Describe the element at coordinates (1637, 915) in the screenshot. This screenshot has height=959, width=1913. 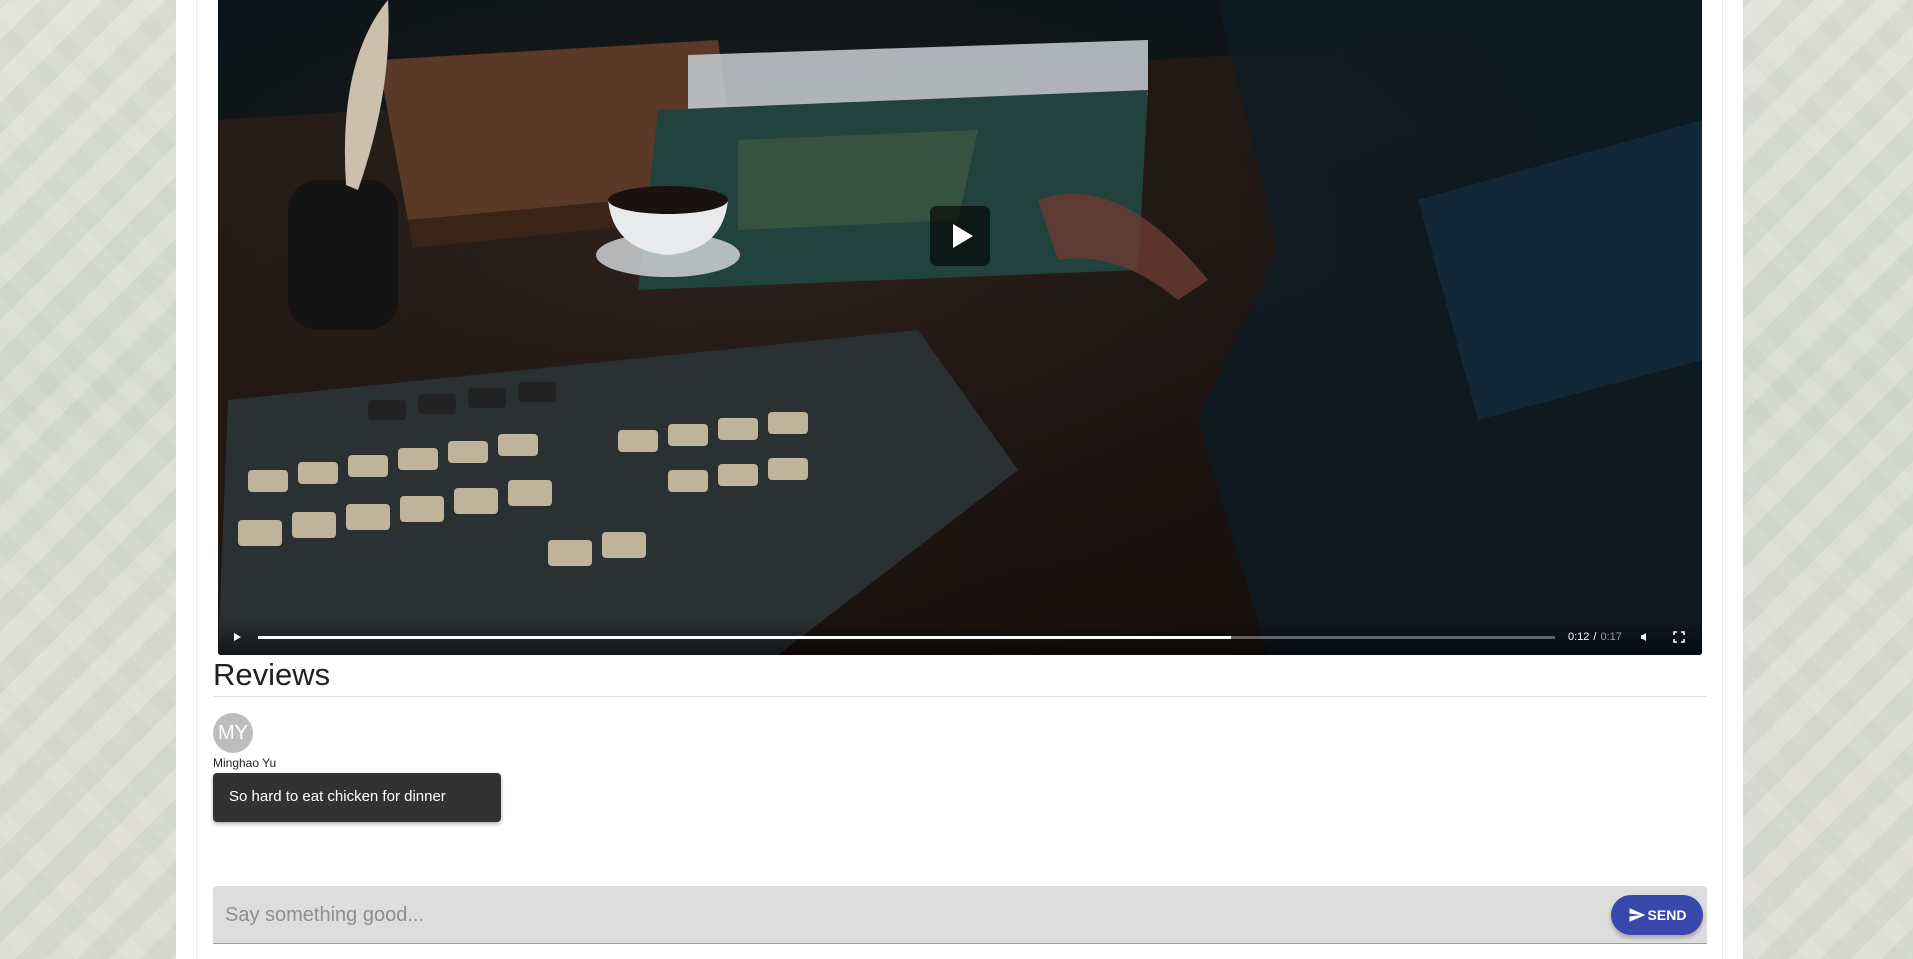
I see `send-icon` at that location.